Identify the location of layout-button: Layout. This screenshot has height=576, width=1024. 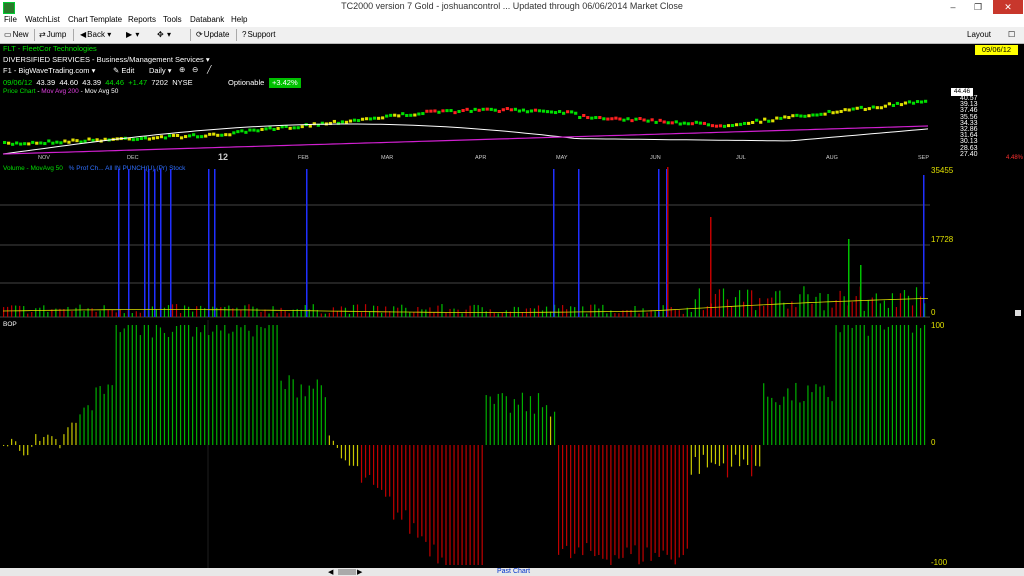
(979, 35).